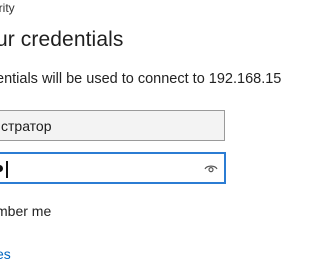 The image size is (320, 262). What do you see at coordinates (1, 168) in the screenshot?
I see `password-mask` at bounding box center [1, 168].